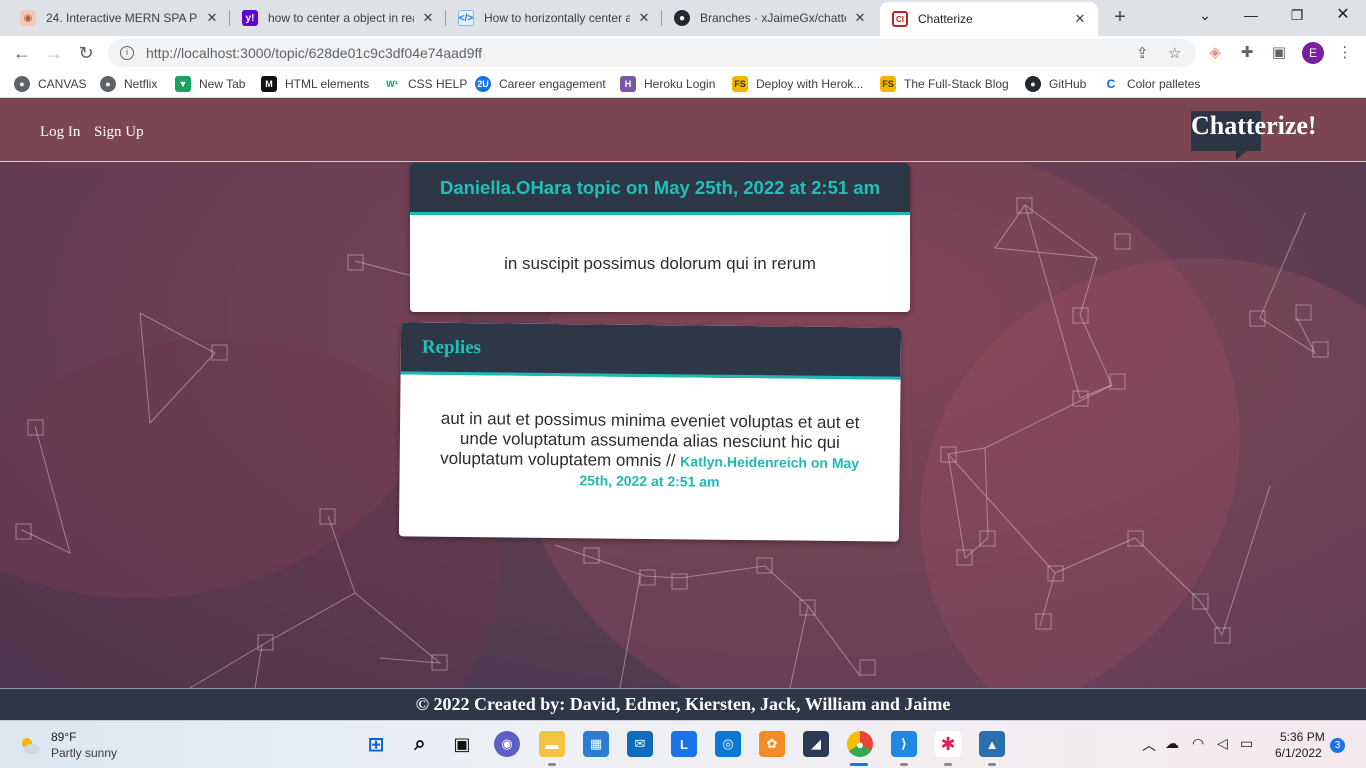 This screenshot has width=1366, height=768. I want to click on bookmark-css-help: W³ CSS HELP, so click(425, 84).